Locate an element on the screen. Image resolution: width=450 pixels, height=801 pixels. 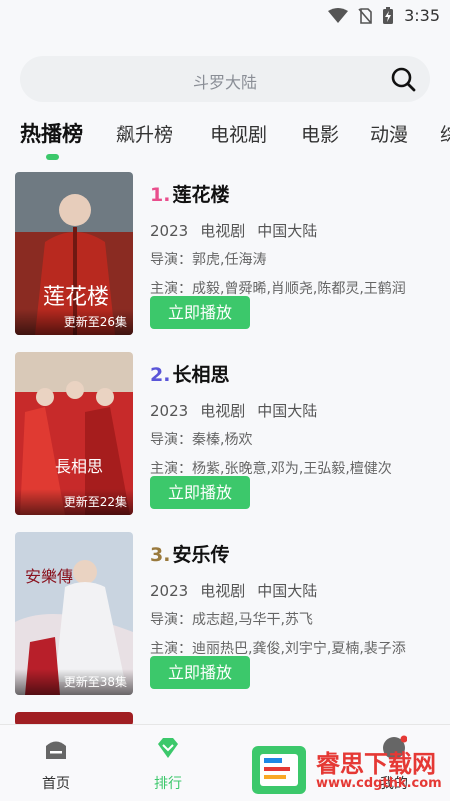
watermark-logo is located at coordinates (279, 770).